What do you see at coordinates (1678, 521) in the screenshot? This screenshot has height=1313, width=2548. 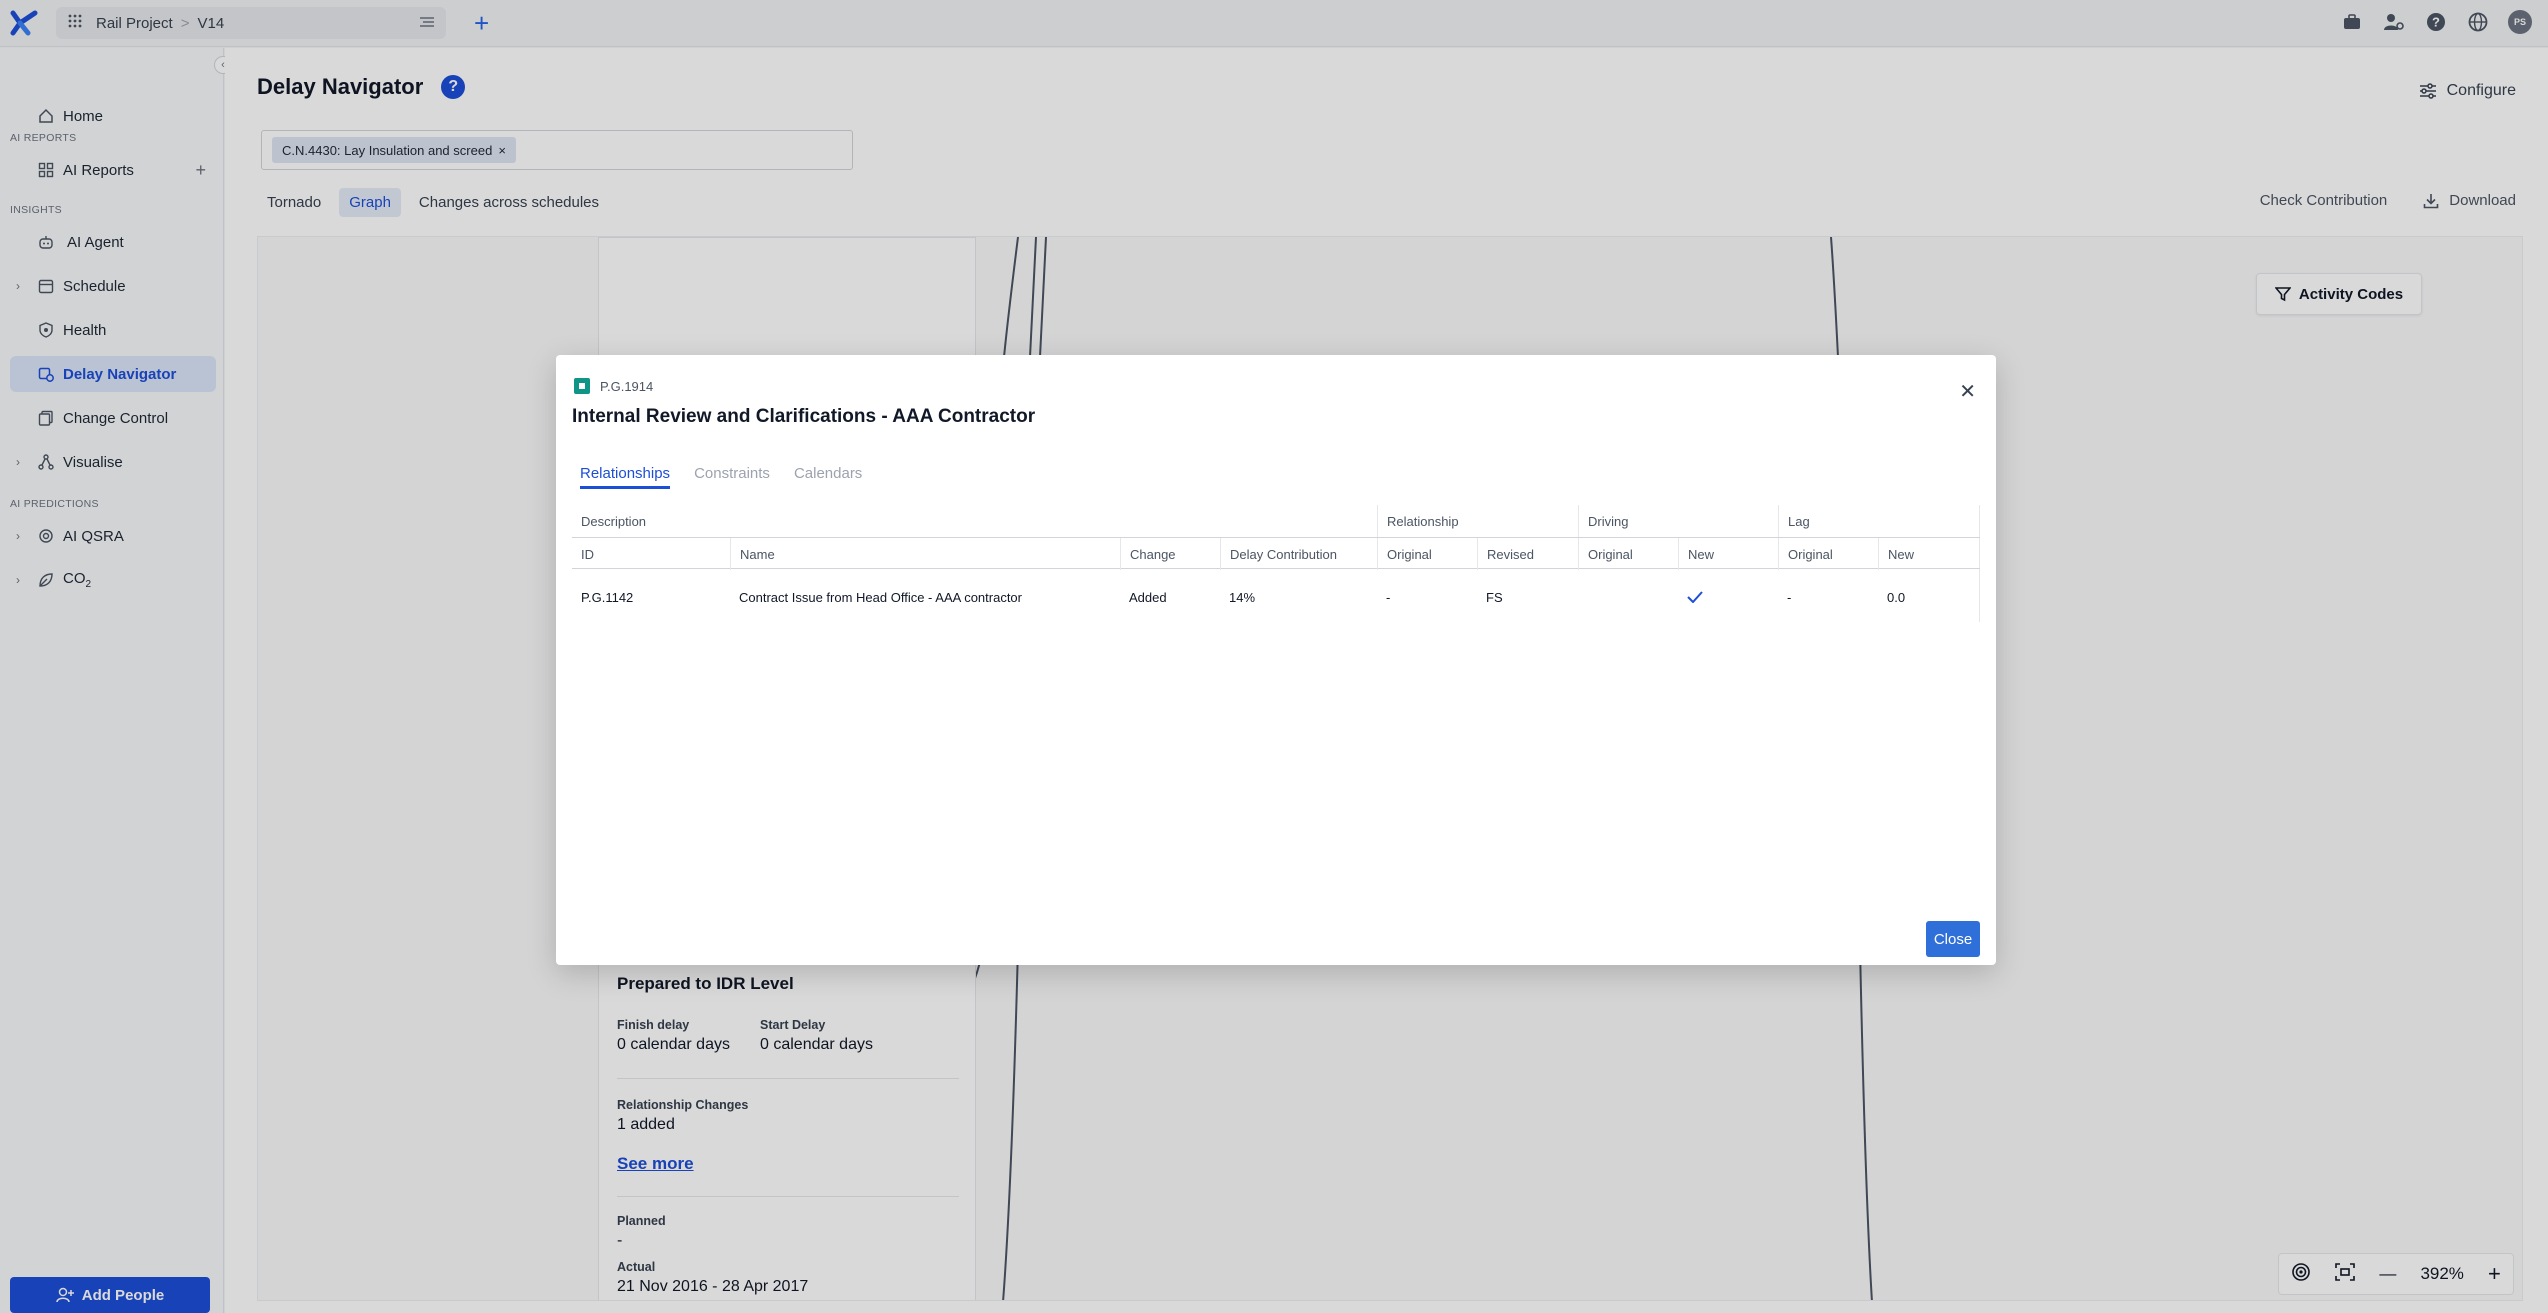 I see `group-driving: Driving` at bounding box center [1678, 521].